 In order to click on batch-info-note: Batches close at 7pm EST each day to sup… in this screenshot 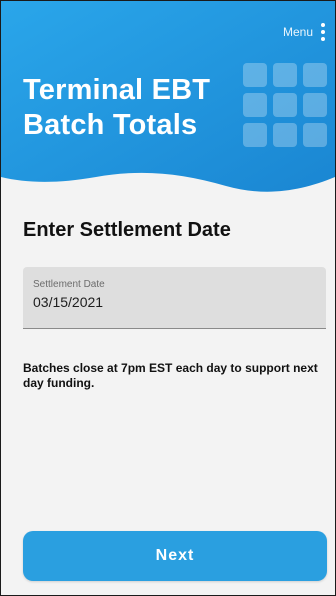, I will do `click(170, 375)`.